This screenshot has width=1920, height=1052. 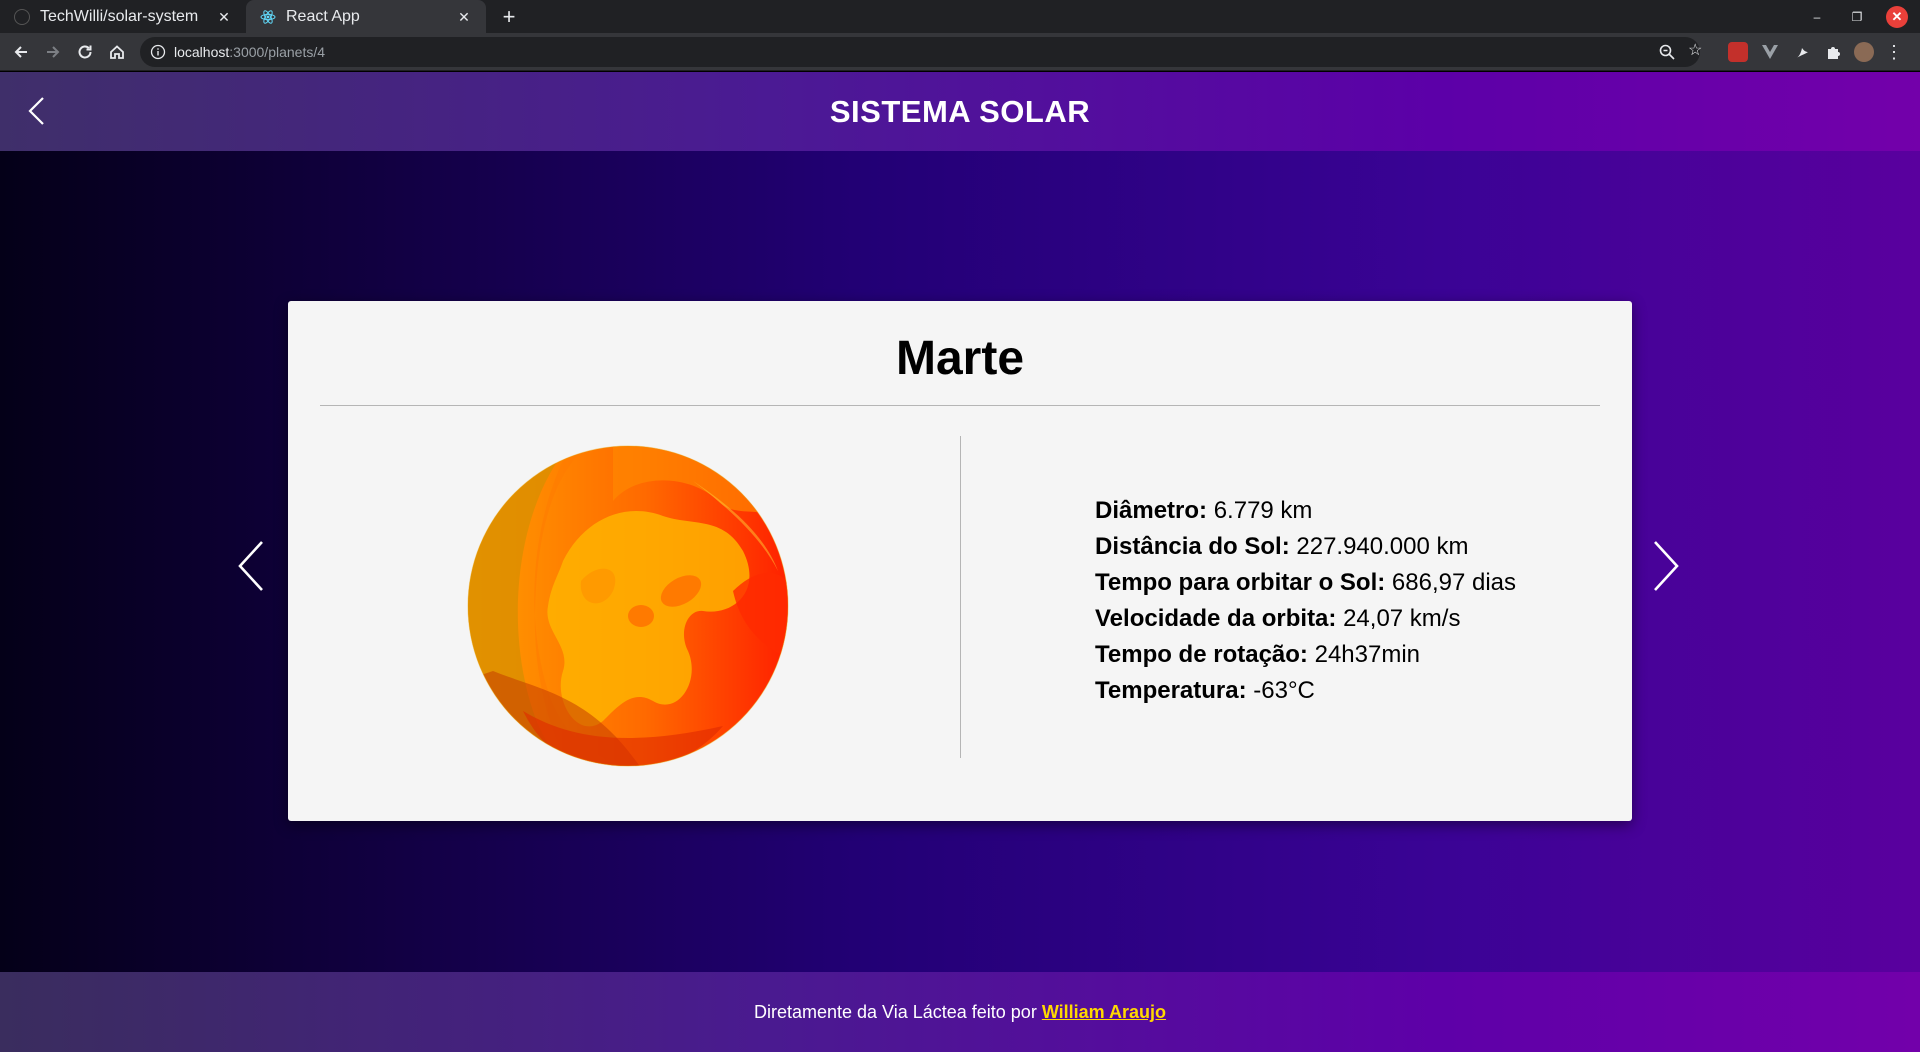 I want to click on window-close-button: ✕, so click(x=1897, y=16).